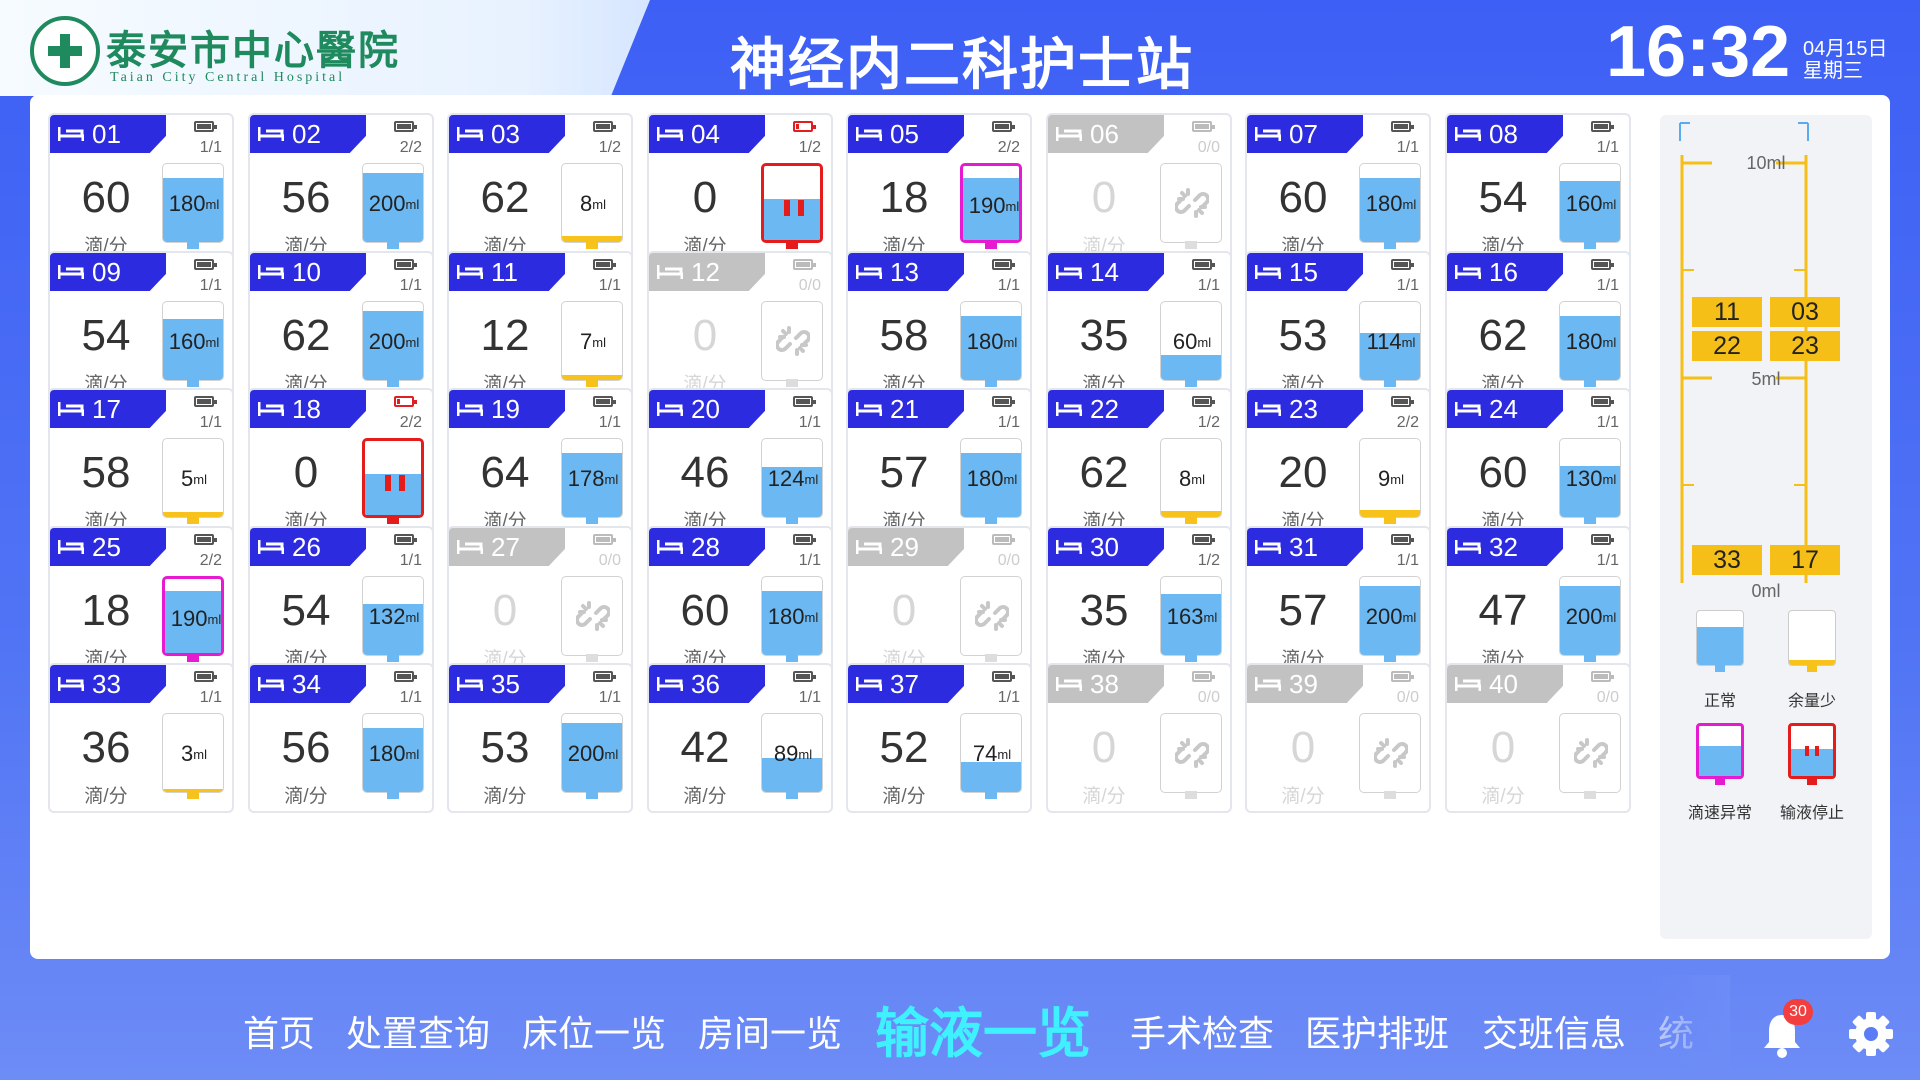 The height and width of the screenshot is (1080, 1920). Describe the element at coordinates (983, 1028) in the screenshot. I see `nav-infusion-overview: 输液一览` at that location.